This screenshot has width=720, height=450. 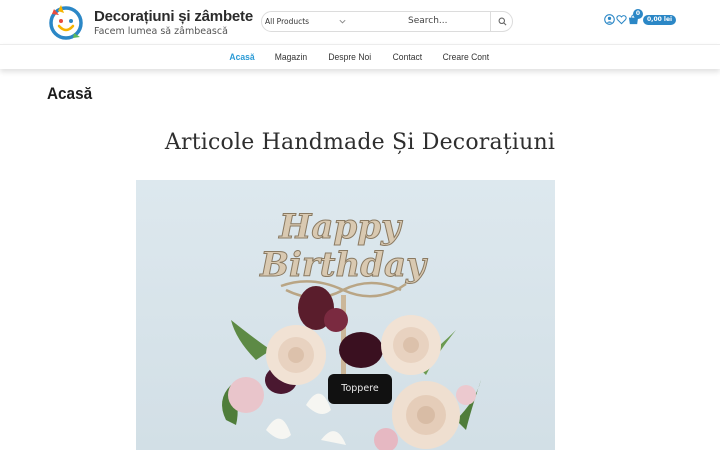 I want to click on site-tagline: Facem lumea să zâmbească, so click(x=161, y=31).